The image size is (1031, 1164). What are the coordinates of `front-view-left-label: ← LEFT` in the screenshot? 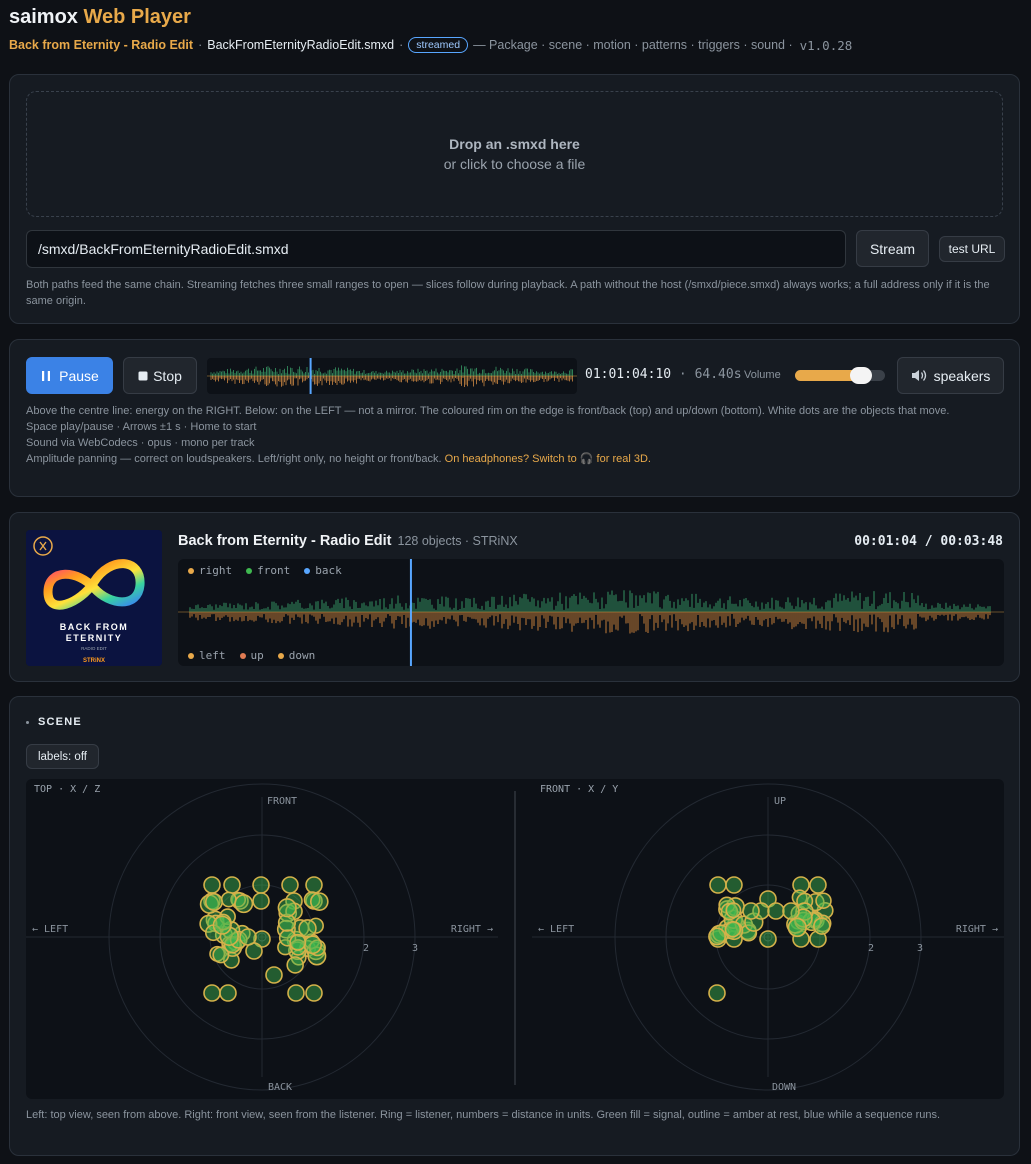 It's located at (556, 929).